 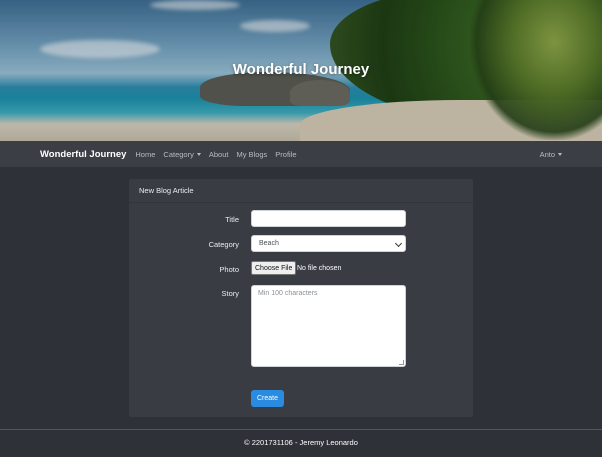 I want to click on title-input, so click(x=328, y=218).